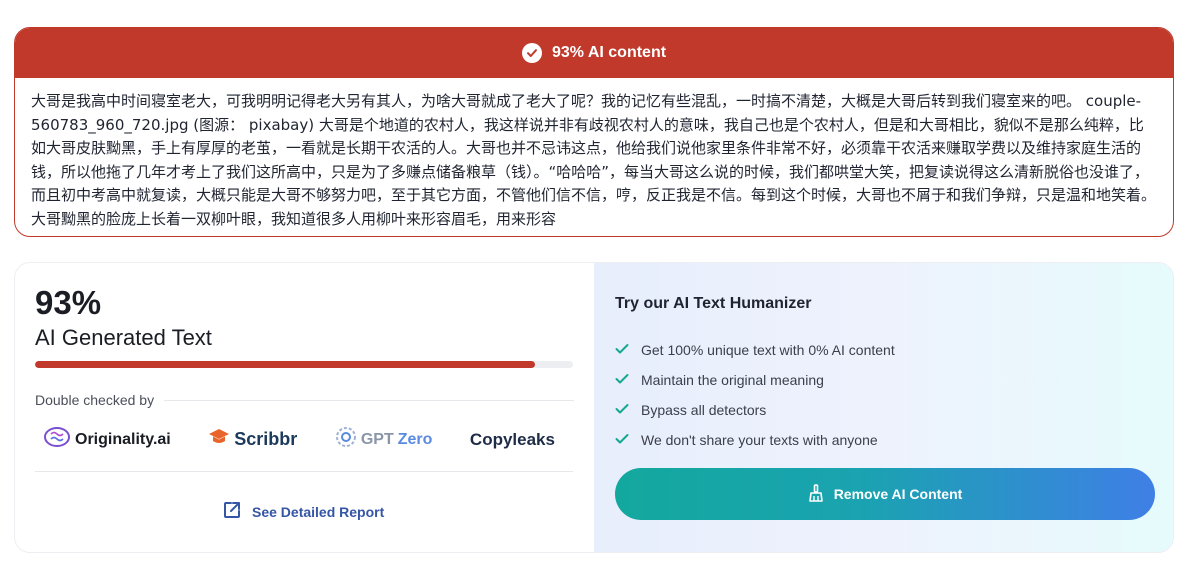 This screenshot has width=1182, height=566. Describe the element at coordinates (57, 439) in the screenshot. I see `brain-icon` at that location.